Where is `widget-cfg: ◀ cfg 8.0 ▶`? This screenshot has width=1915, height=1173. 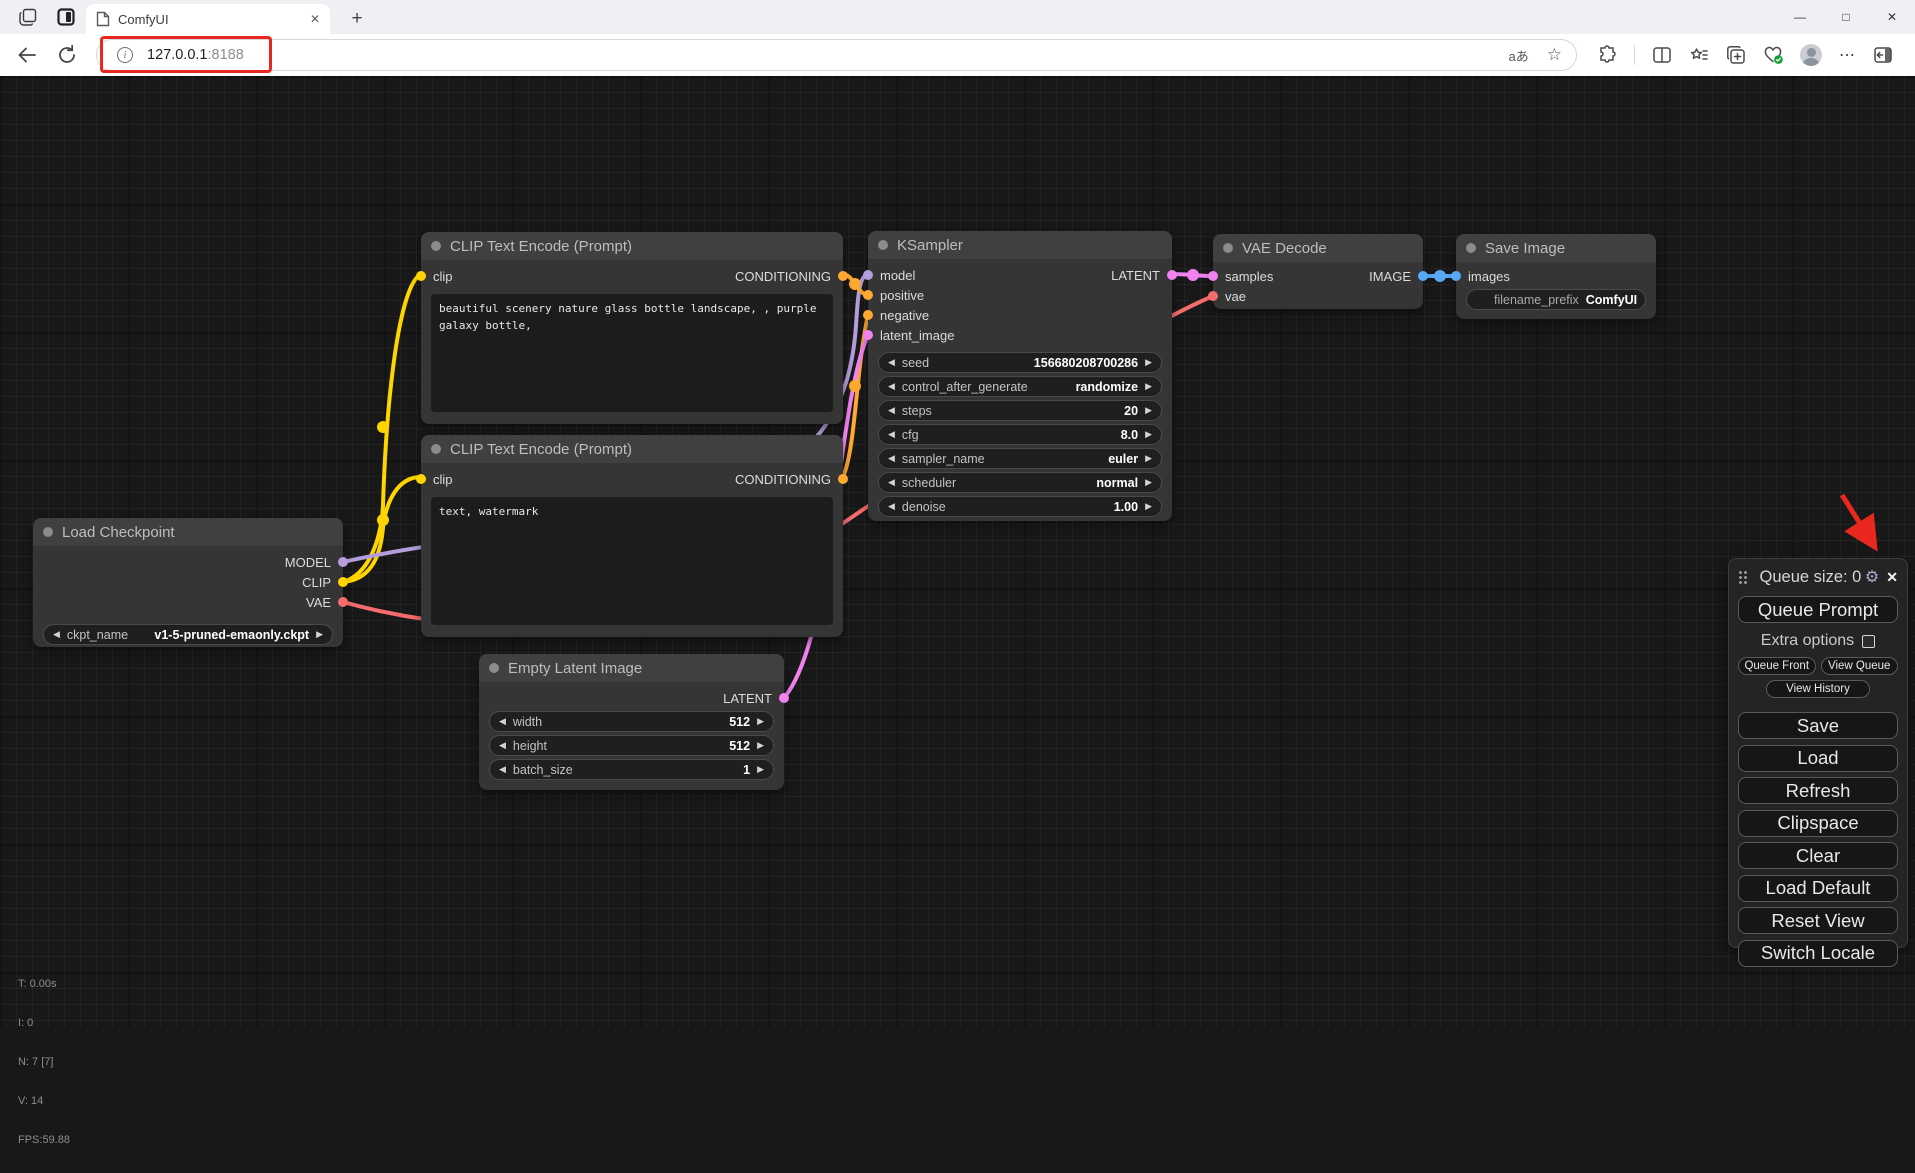 widget-cfg: ◀ cfg 8.0 ▶ is located at coordinates (1020, 434).